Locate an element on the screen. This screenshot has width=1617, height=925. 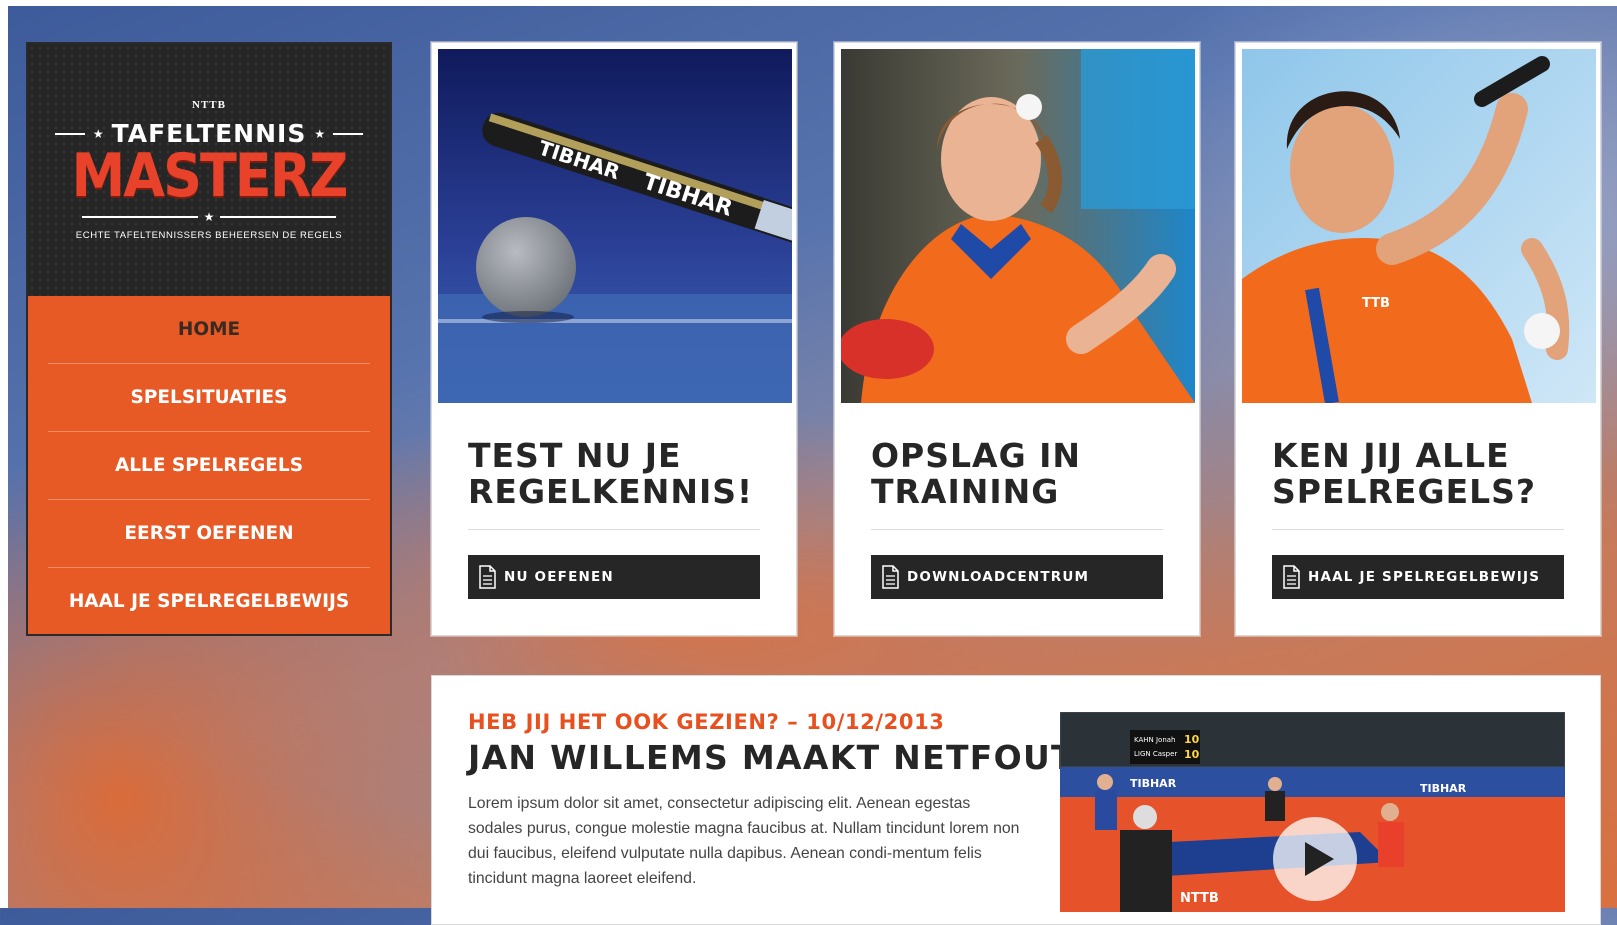
banner-text: TIBHAR is located at coordinates (1153, 783).